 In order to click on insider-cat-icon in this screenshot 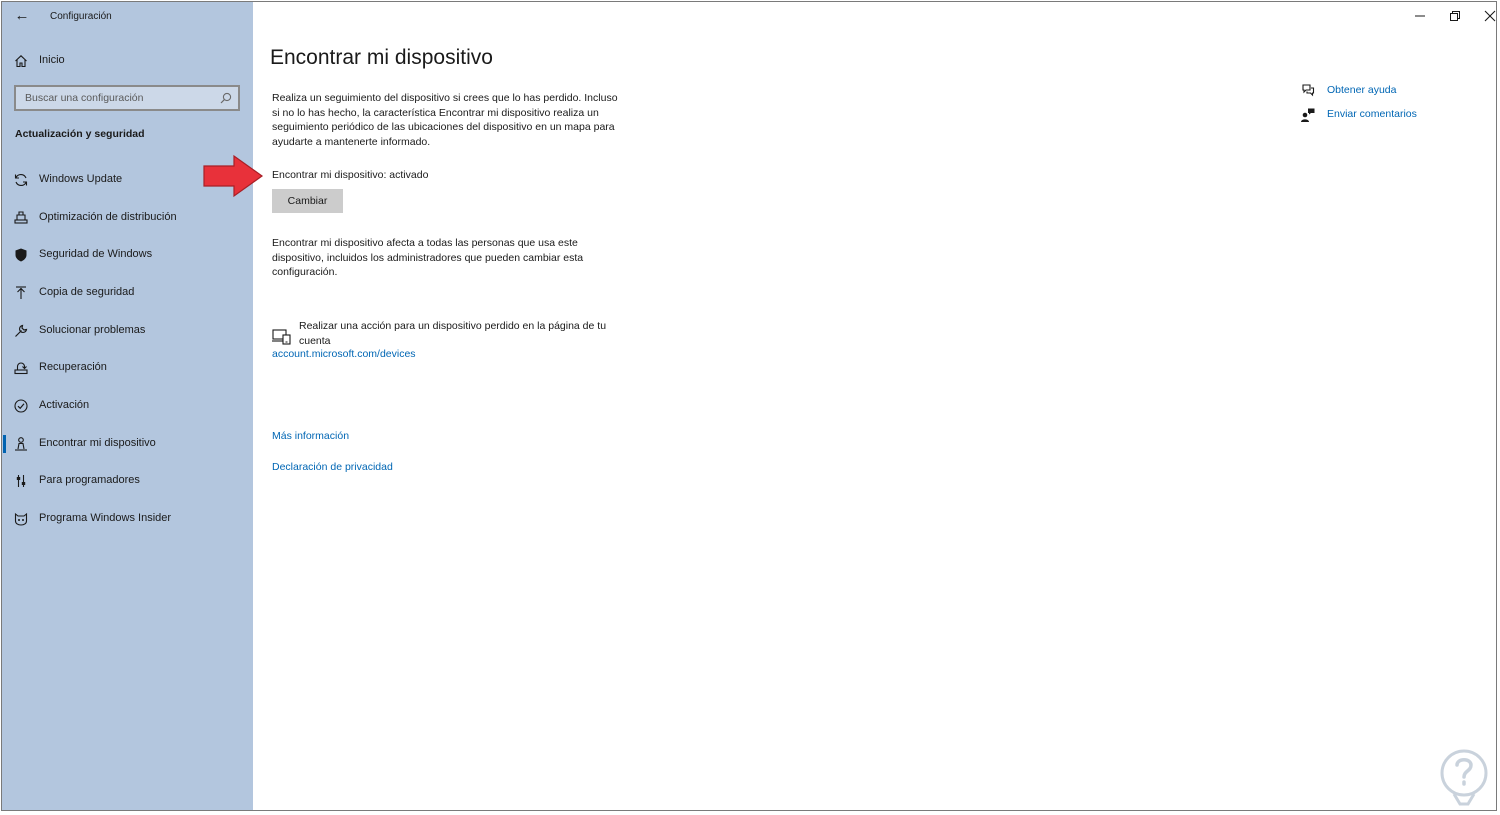, I will do `click(21, 519)`.